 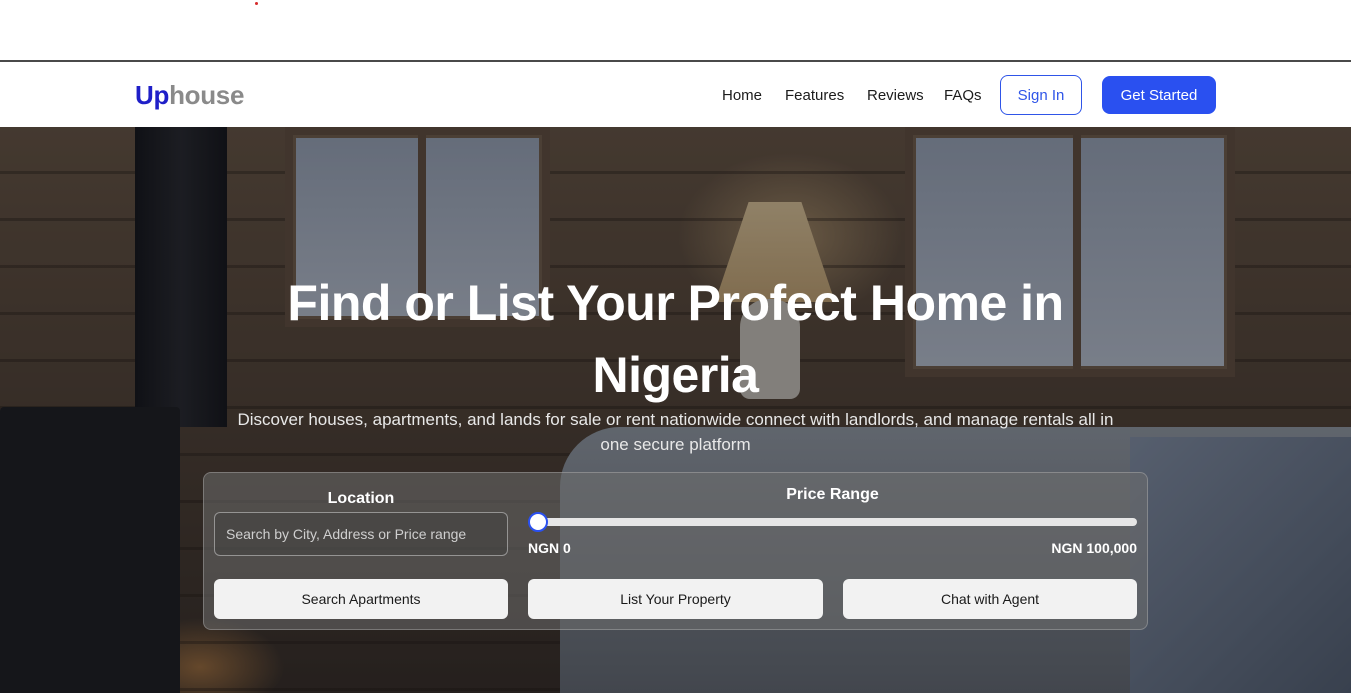 What do you see at coordinates (361, 498) in the screenshot?
I see `location-label: Location` at bounding box center [361, 498].